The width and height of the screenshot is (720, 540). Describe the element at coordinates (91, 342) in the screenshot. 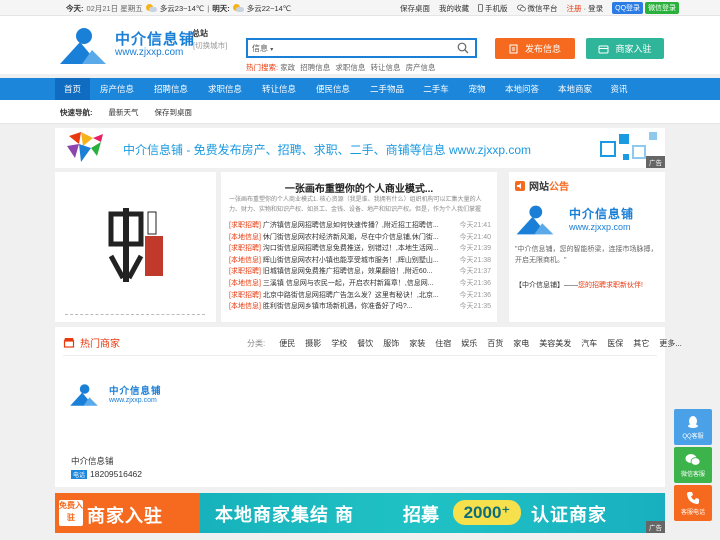

I see `hot-merchants-title: 热门商家` at that location.